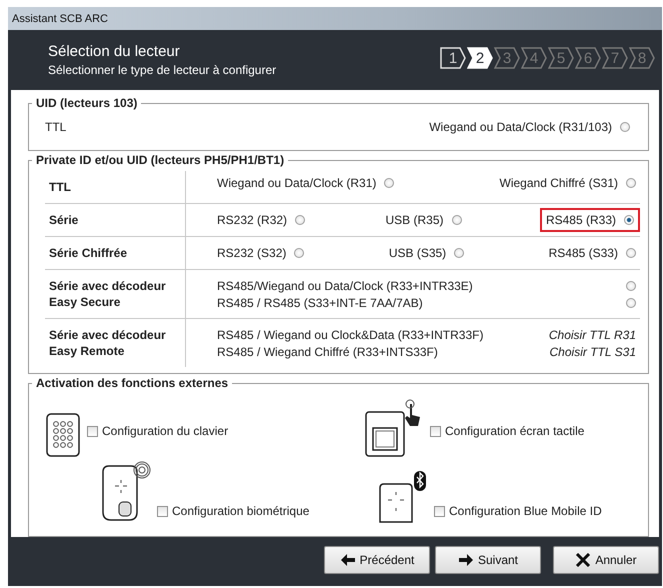  Describe the element at coordinates (583, 253) in the screenshot. I see `option-label: RS485 (S33)` at that location.